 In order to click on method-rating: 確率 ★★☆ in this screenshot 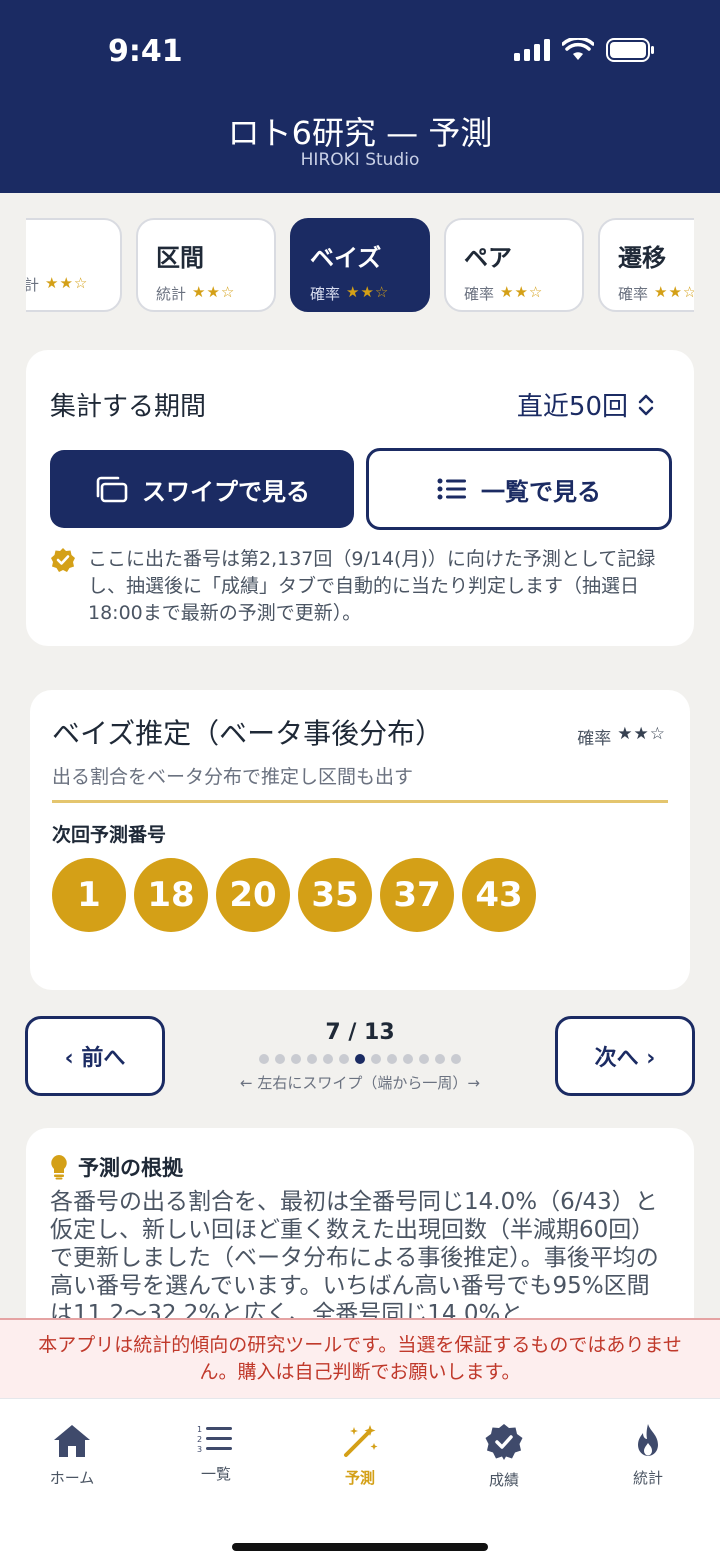, I will do `click(621, 736)`.